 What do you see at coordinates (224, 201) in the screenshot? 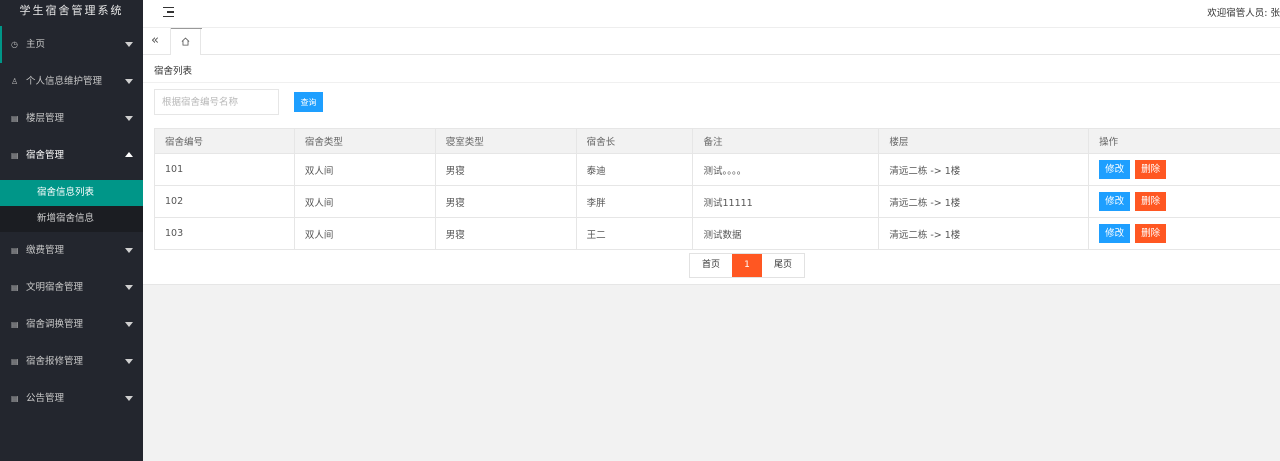
I see `cell-id: 102` at bounding box center [224, 201].